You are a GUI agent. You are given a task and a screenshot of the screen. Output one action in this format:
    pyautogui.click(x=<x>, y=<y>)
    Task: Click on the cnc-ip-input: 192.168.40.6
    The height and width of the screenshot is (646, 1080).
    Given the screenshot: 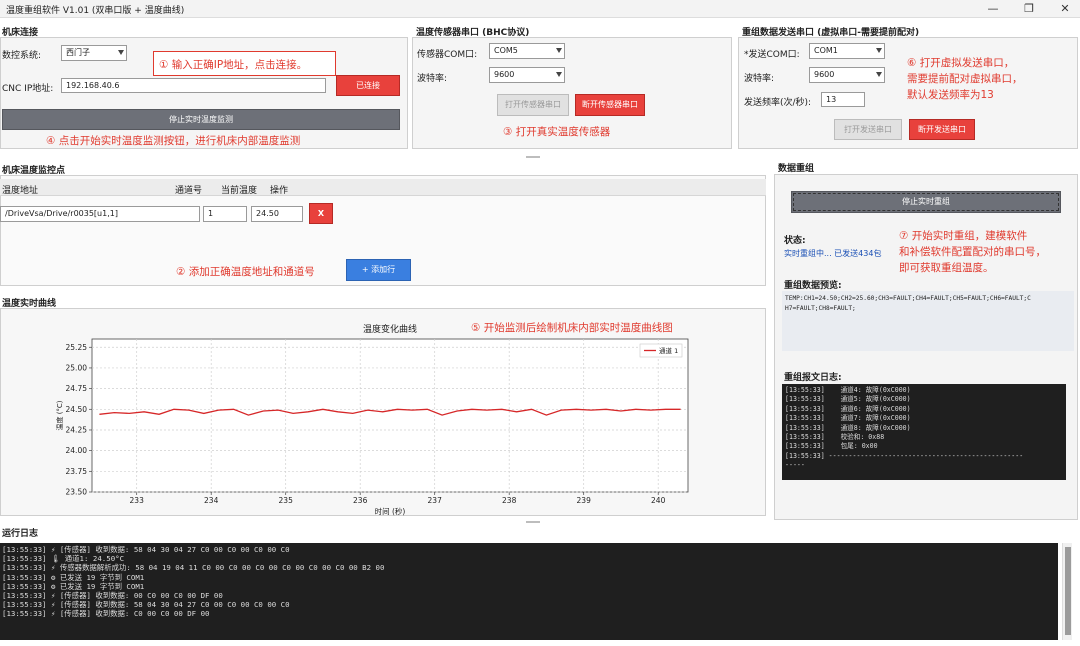 What is the action you would take?
    pyautogui.click(x=193, y=85)
    